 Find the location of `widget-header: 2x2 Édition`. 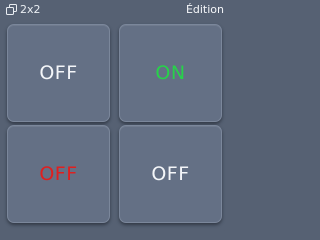

widget-header: 2x2 Édition is located at coordinates (115, 10).